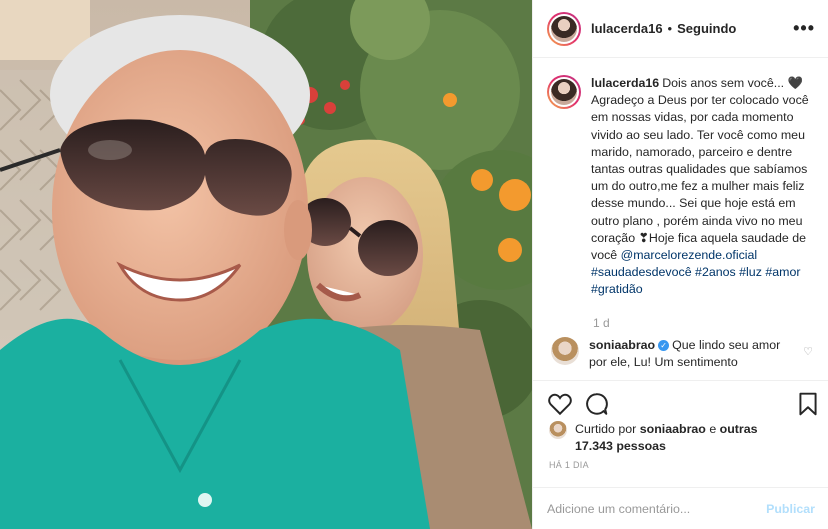 The width and height of the screenshot is (828, 529). What do you see at coordinates (564, 92) in the screenshot?
I see `caption-avatar` at bounding box center [564, 92].